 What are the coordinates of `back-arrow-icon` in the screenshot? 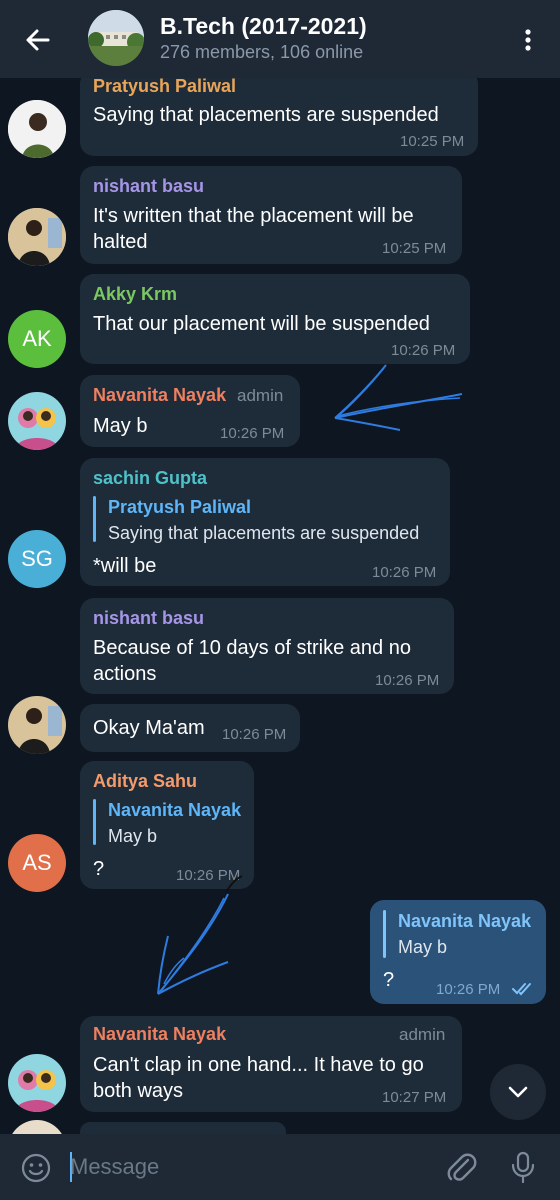 It's located at (38, 40).